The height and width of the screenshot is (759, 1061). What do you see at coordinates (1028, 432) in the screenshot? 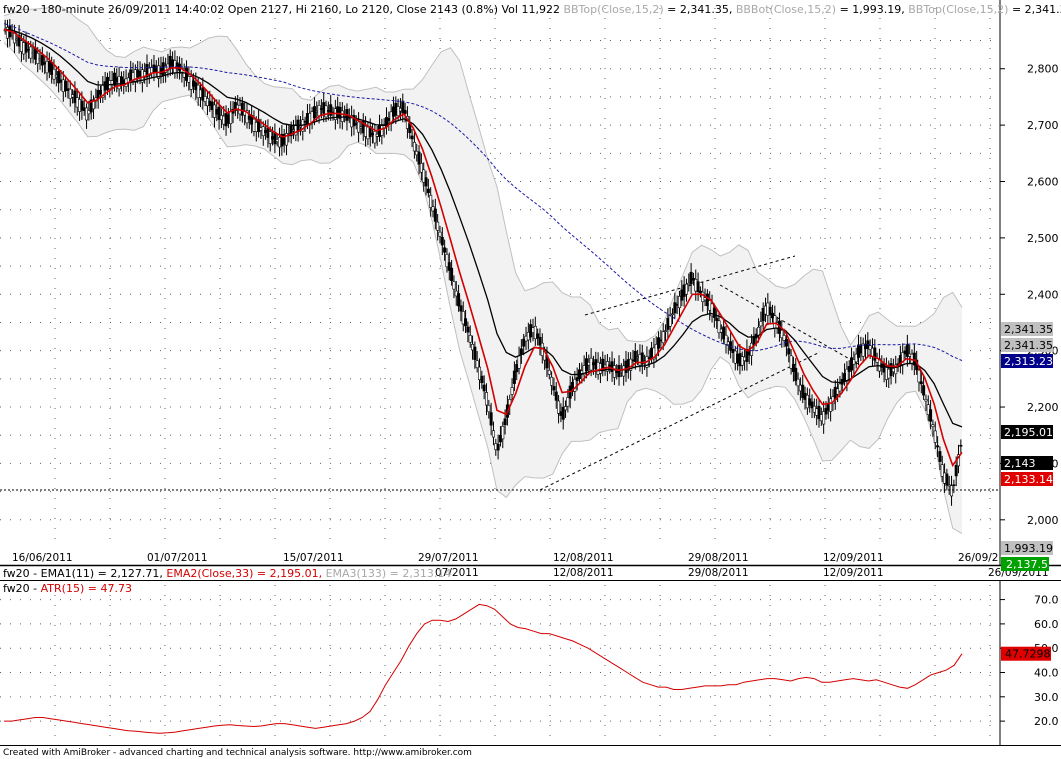
I see `value-label-text: 2,195.01` at bounding box center [1028, 432].